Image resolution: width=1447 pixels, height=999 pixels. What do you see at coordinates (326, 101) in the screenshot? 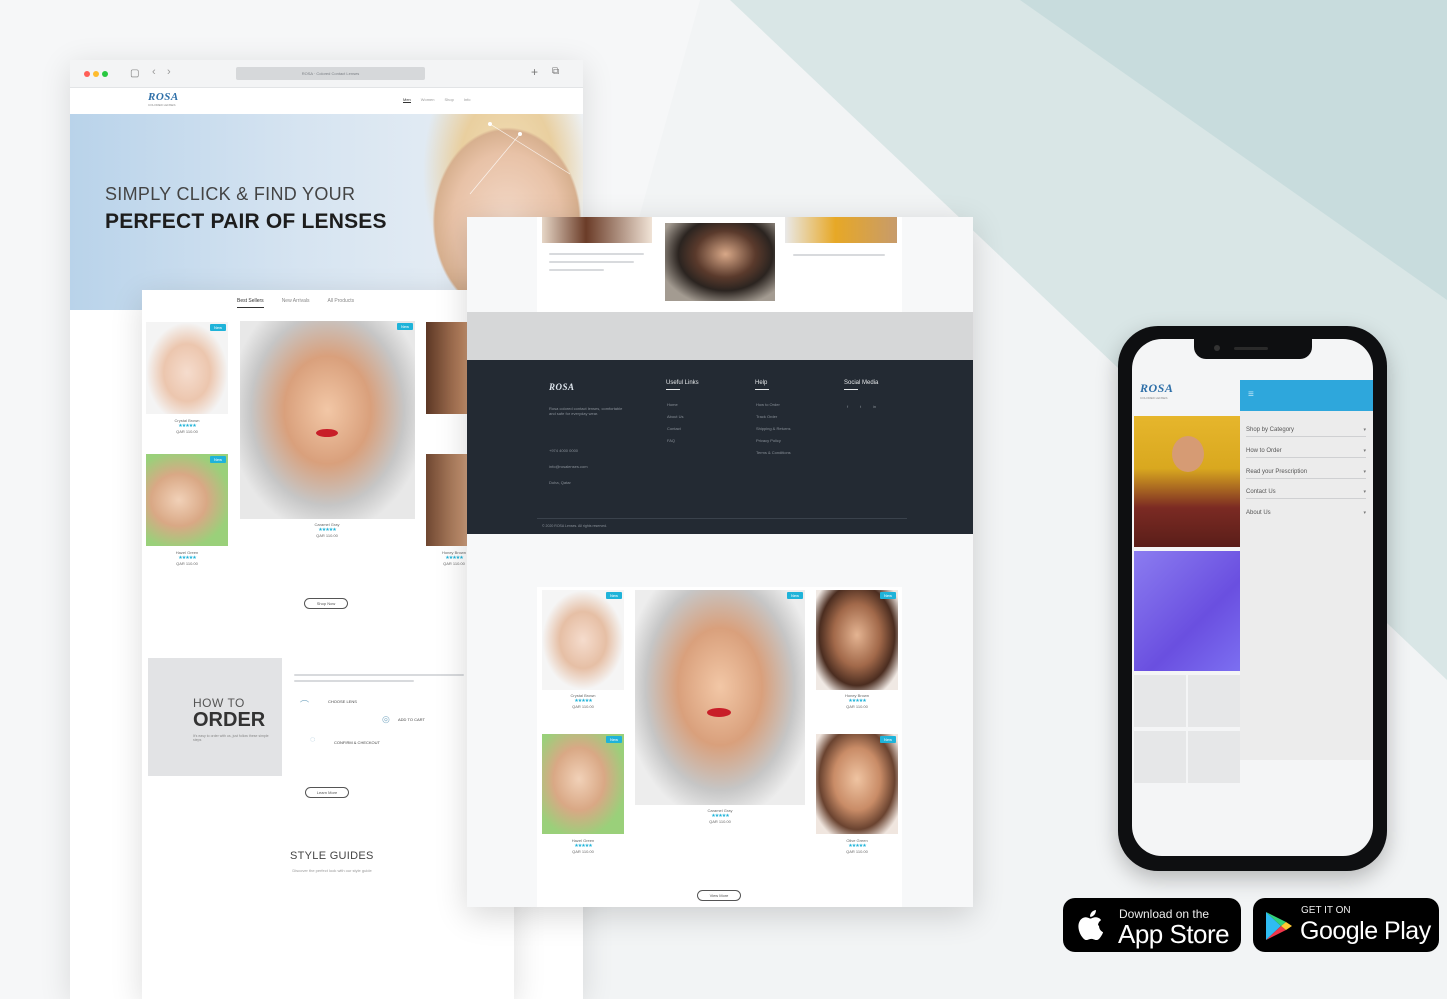
I see `site-header: ROSA COLORED LENSES Men Women Shop Info` at bounding box center [326, 101].